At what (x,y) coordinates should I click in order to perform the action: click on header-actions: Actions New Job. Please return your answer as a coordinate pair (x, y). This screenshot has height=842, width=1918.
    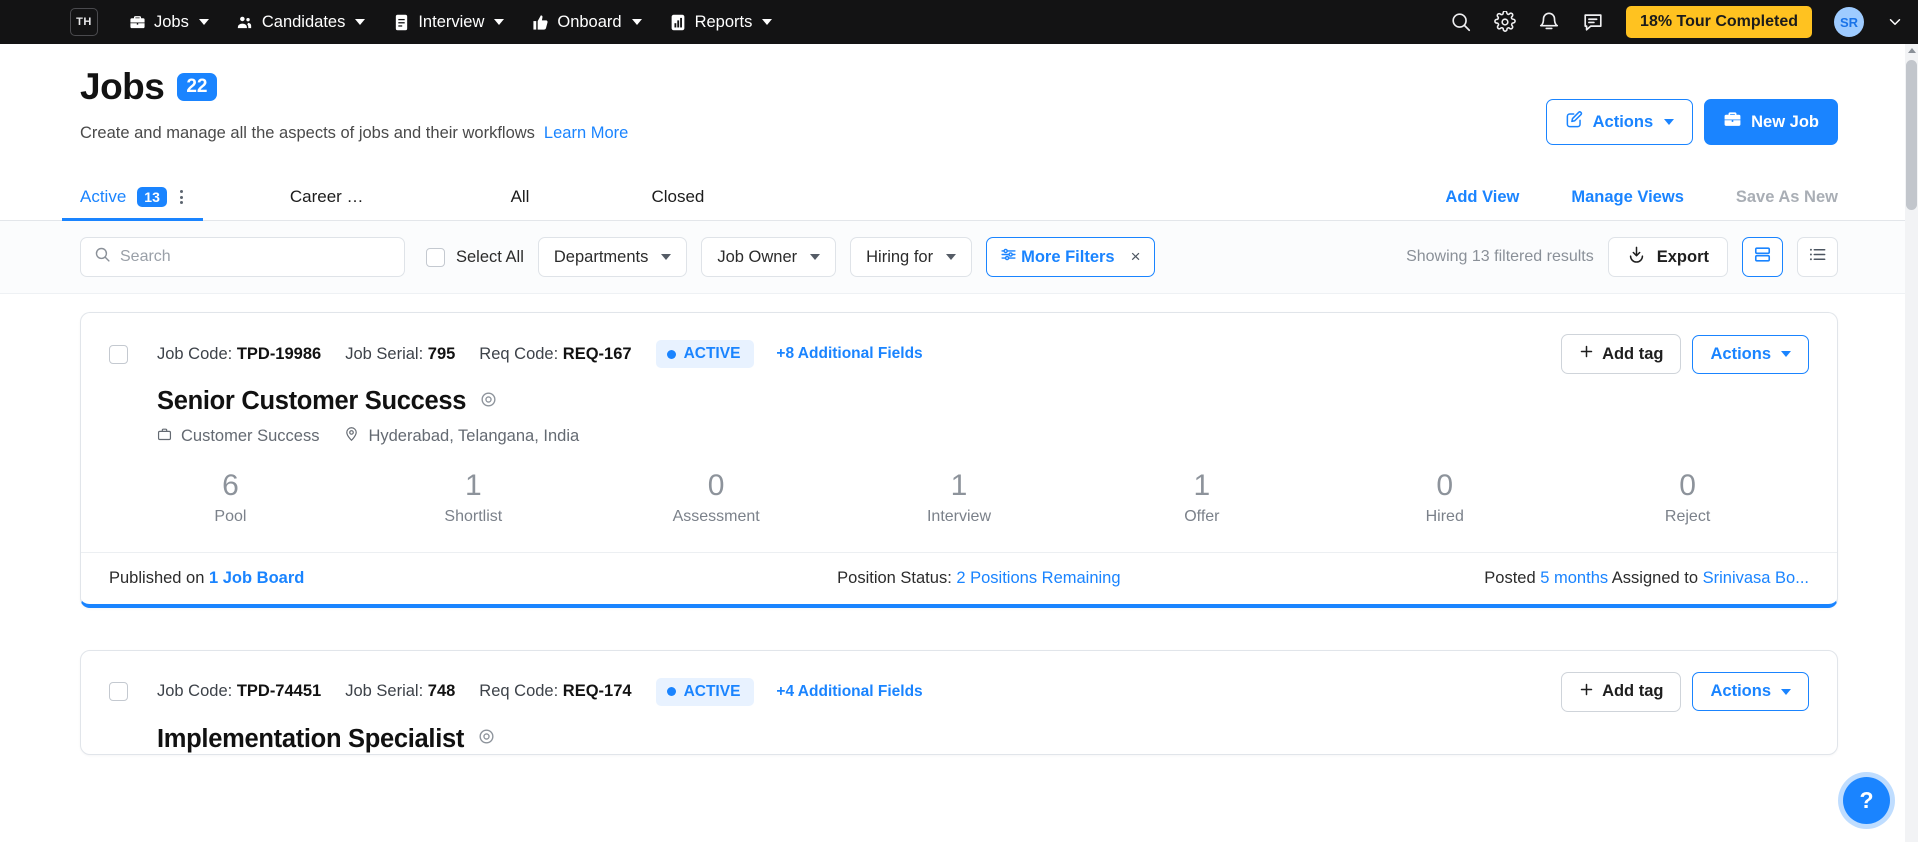
    Looking at the image, I should click on (1691, 122).